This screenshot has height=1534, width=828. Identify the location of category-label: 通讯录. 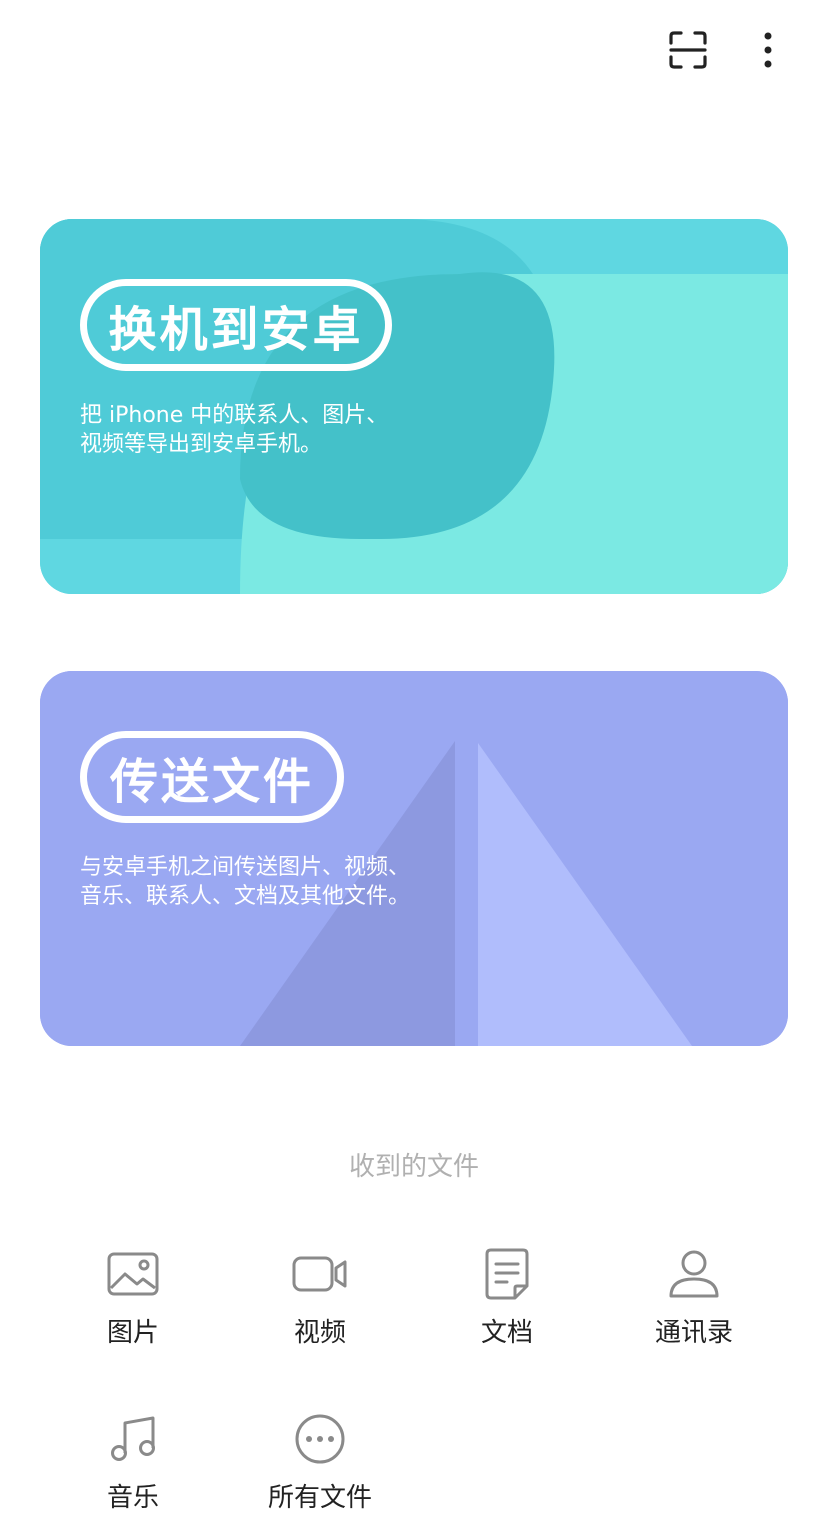
(693, 1333).